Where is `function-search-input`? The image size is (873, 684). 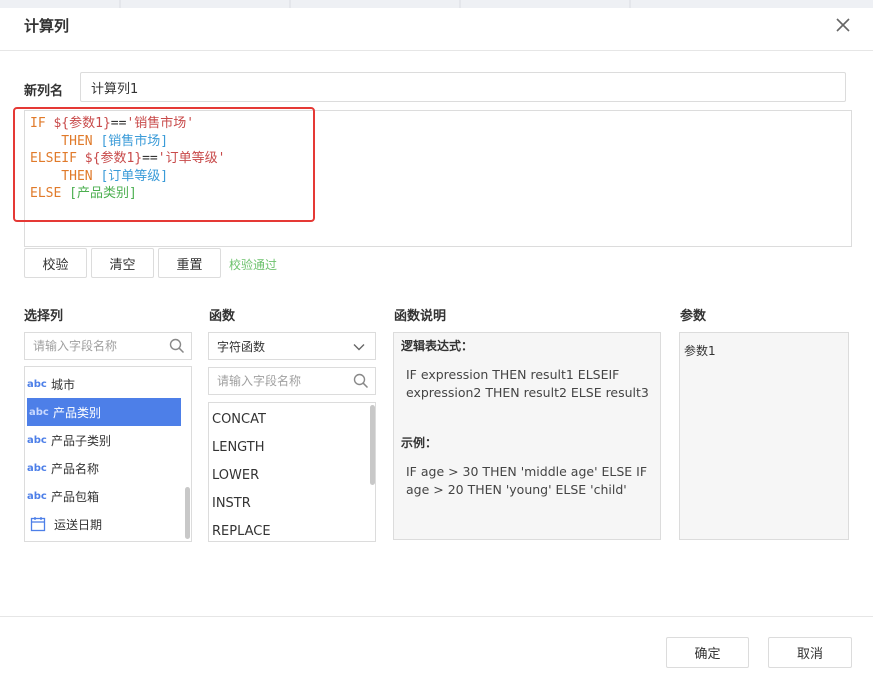
function-search-input is located at coordinates (292, 381).